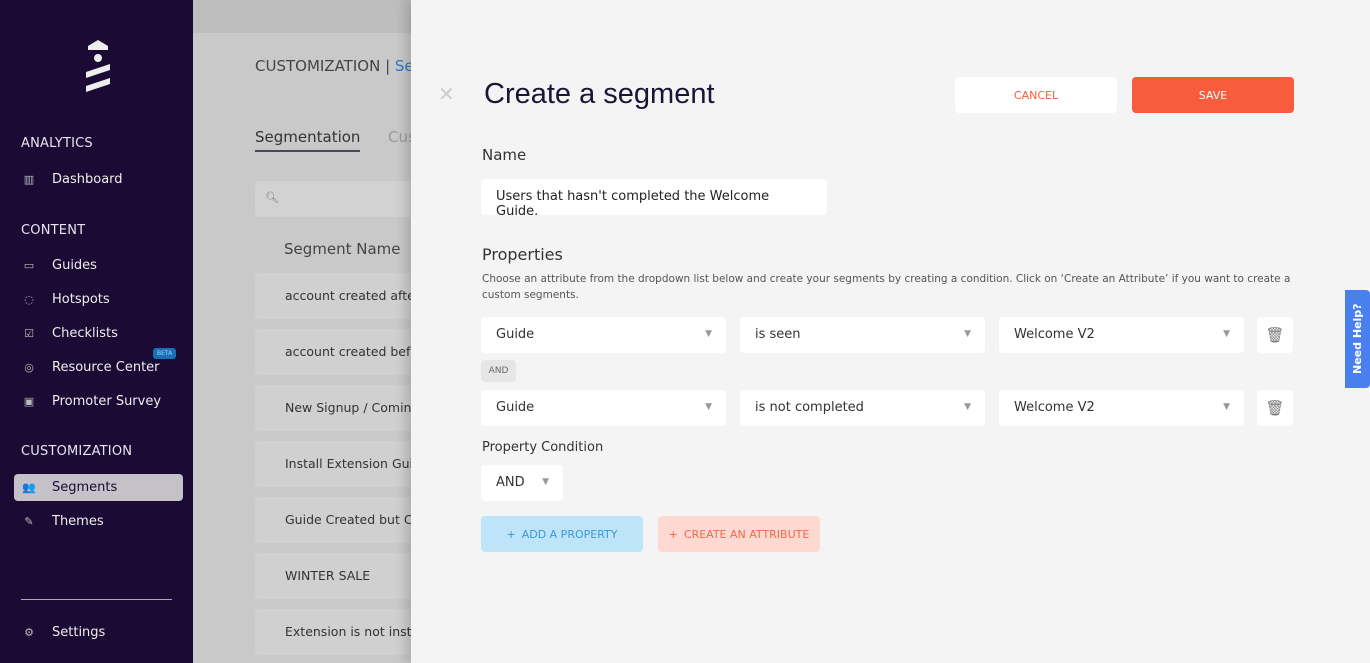 This screenshot has height=663, width=1370. What do you see at coordinates (29, 299) in the screenshot?
I see `target-icon: ◌` at bounding box center [29, 299].